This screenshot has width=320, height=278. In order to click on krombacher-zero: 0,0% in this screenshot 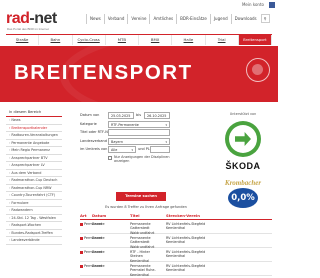, I will do `click(243, 198)`.